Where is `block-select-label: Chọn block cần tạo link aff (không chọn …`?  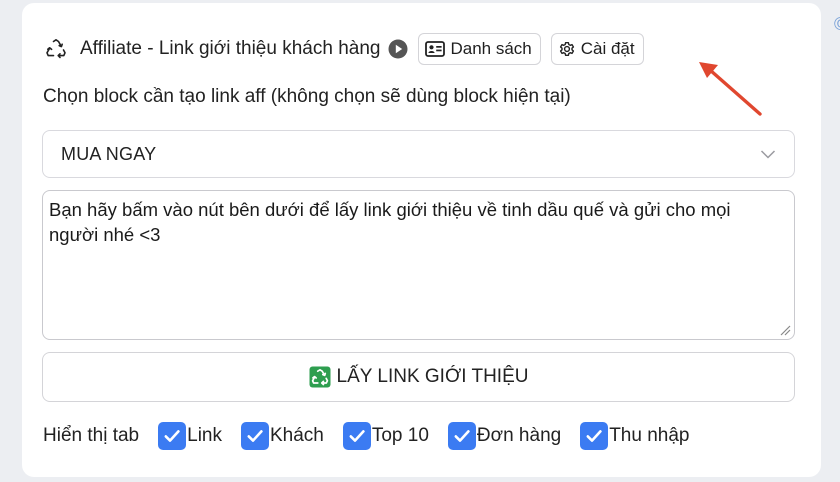
block-select-label: Chọn block cần tạo link aff (không chọn … is located at coordinates (307, 96).